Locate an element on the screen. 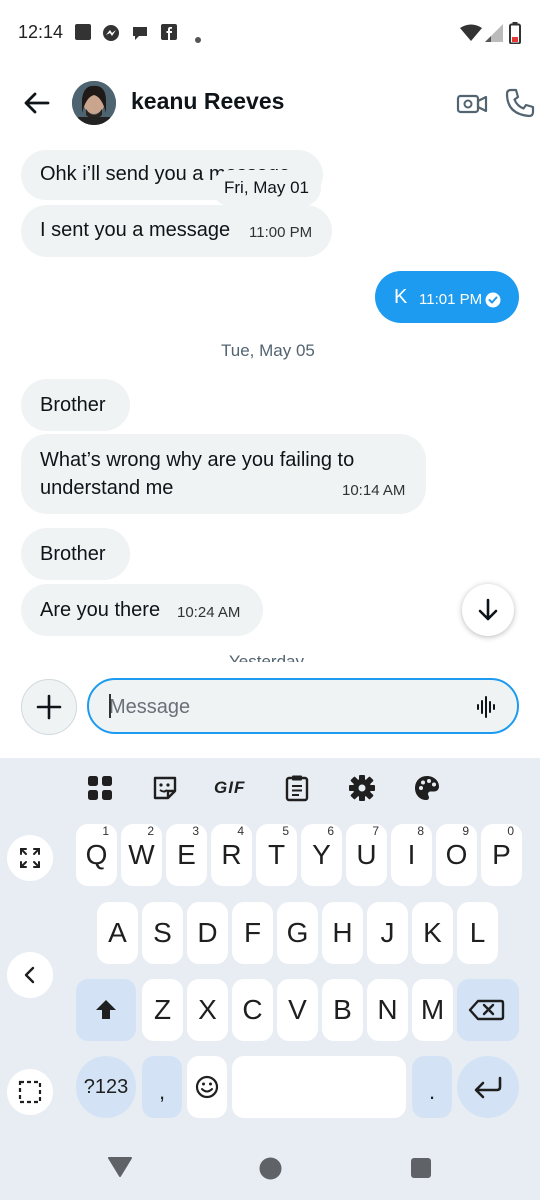 This screenshot has width=540, height=1200. emoji-key is located at coordinates (207, 1087).